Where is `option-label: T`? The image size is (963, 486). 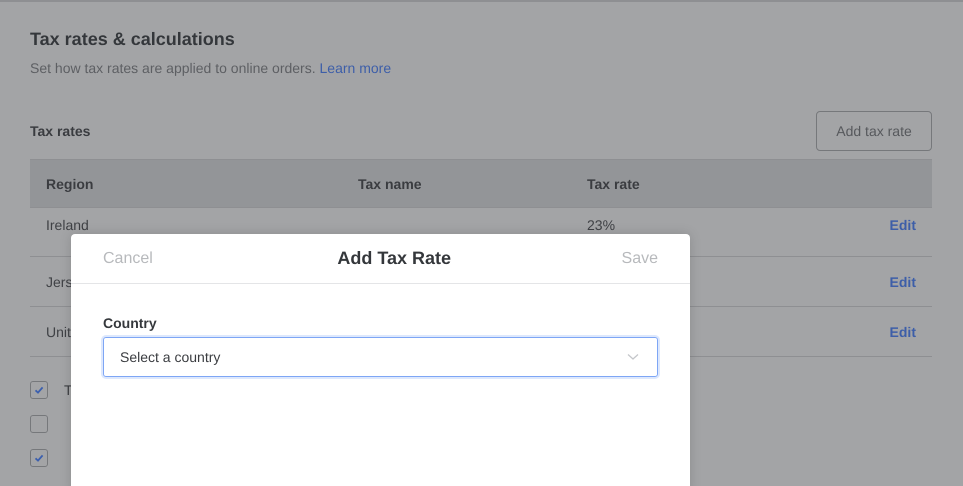 option-label: T is located at coordinates (68, 390).